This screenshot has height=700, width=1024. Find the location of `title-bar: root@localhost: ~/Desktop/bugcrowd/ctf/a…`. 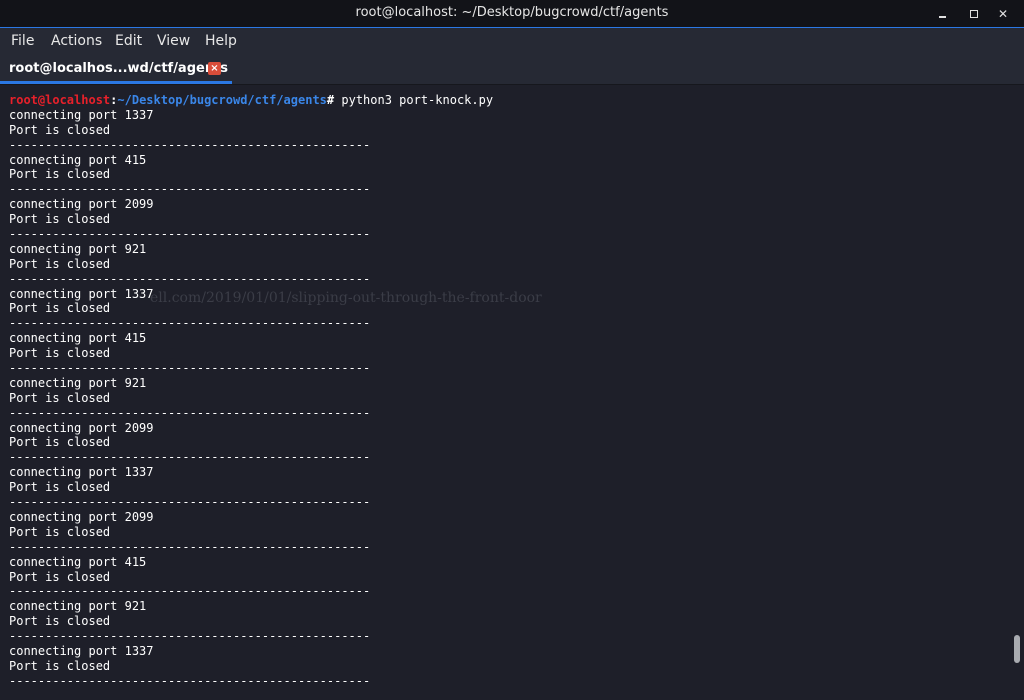

title-bar: root@localhost: ~/Desktop/bugcrowd/ctf/a… is located at coordinates (512, 14).